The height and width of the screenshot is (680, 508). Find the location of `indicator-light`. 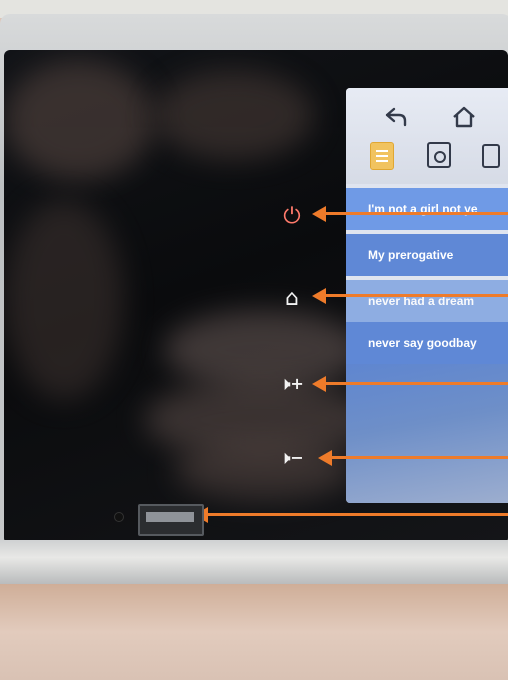

indicator-light is located at coordinates (119, 517).